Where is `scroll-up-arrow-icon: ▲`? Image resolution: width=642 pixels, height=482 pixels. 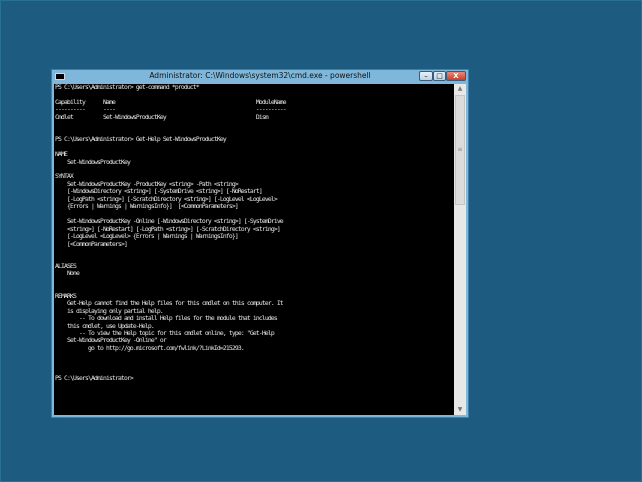 scroll-up-arrow-icon: ▲ is located at coordinates (460, 89).